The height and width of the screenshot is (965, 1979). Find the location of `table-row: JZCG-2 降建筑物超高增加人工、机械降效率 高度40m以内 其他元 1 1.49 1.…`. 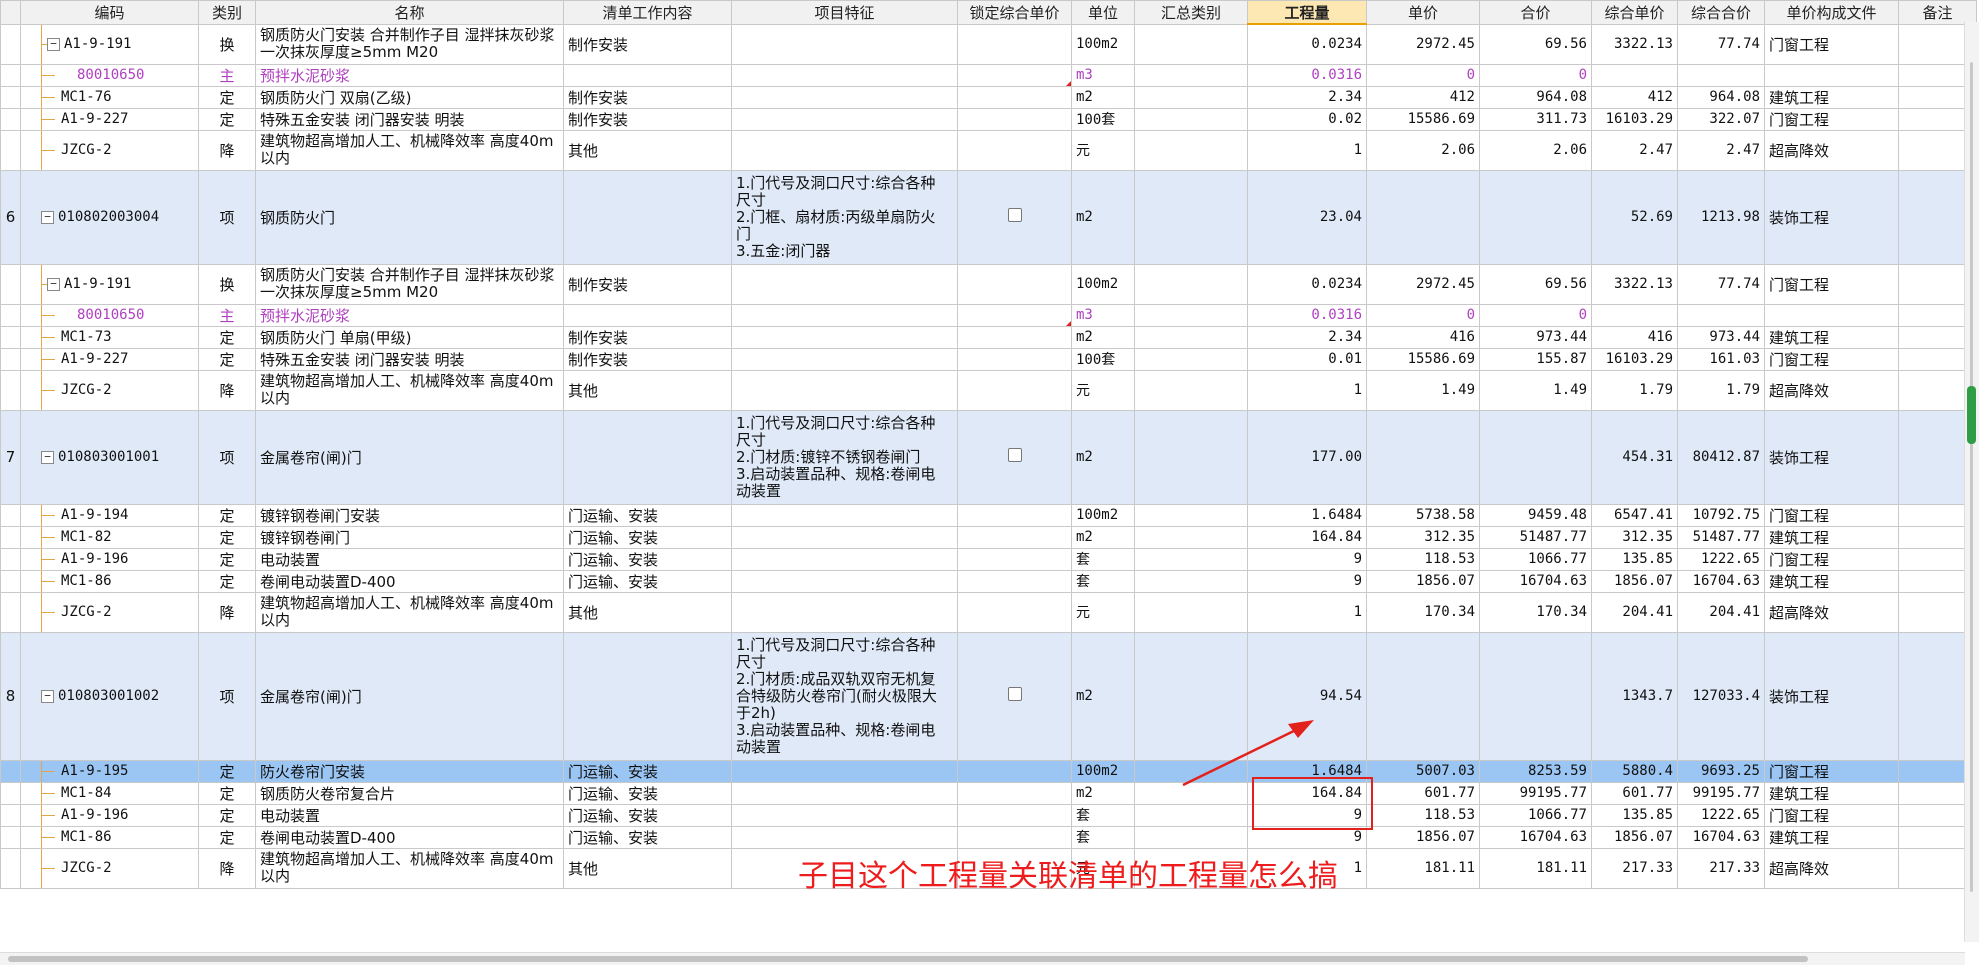

table-row: JZCG-2 降建筑物超高增加人工、机械降效率 高度40m以内 其他元 1 1.49 1.… is located at coordinates (988, 390).